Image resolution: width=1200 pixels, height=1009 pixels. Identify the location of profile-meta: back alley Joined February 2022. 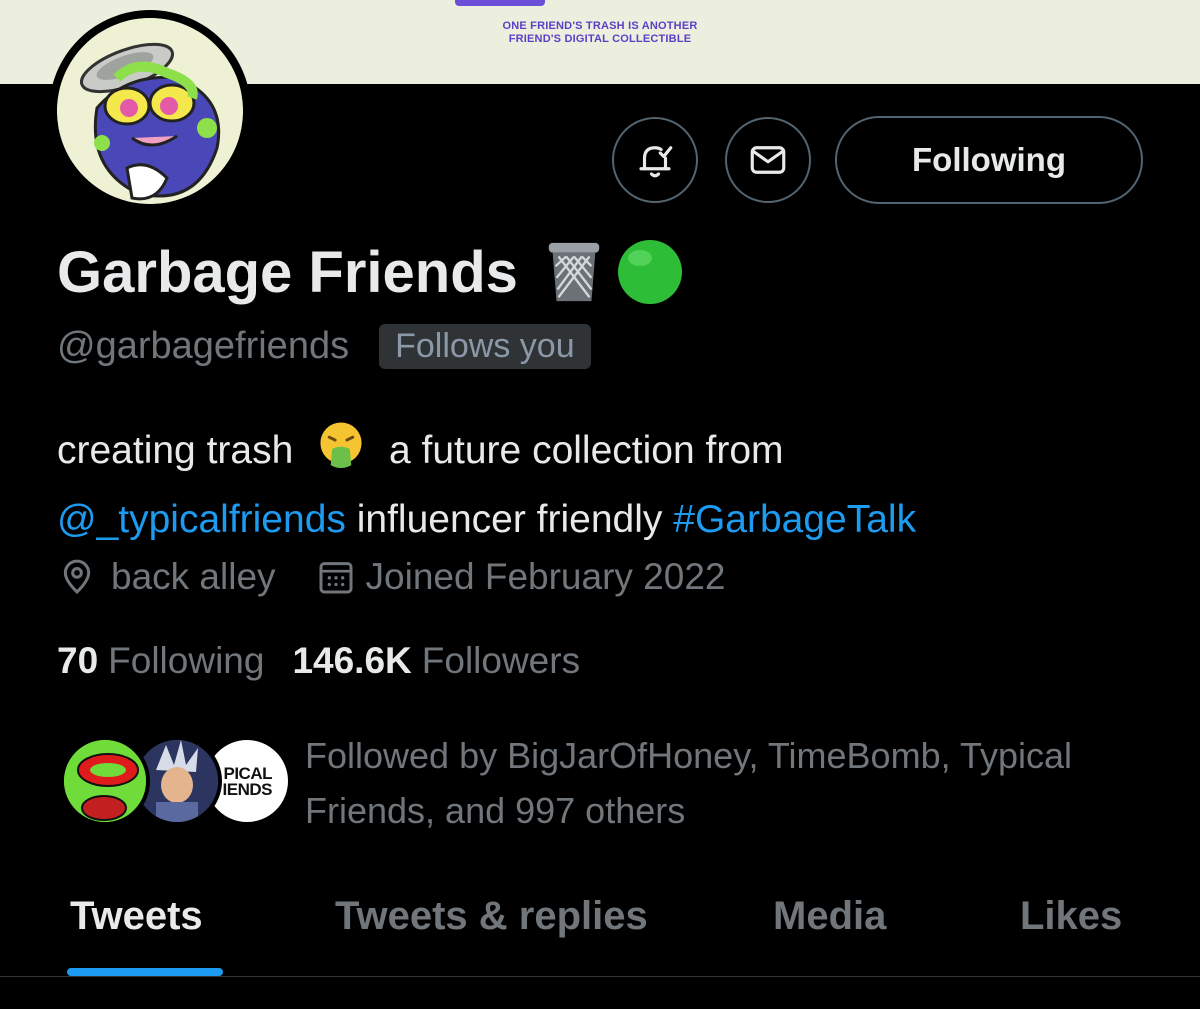
(391, 577).